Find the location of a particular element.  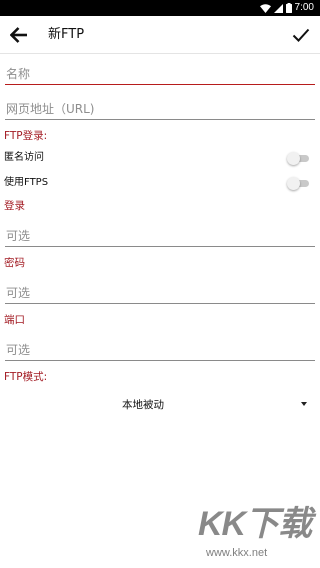

ftp-mode-value: 本地被动 is located at coordinates (143, 405).